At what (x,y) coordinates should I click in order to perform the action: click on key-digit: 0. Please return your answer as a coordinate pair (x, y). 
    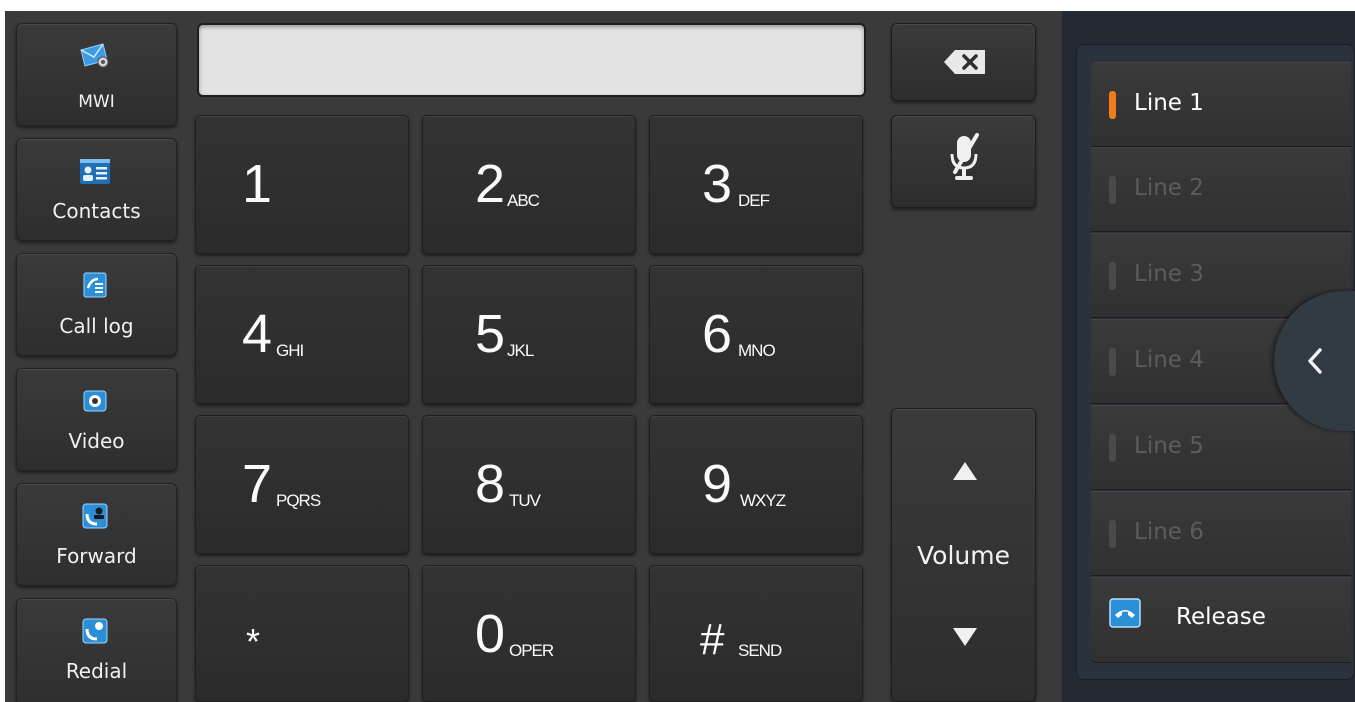
    Looking at the image, I should click on (490, 634).